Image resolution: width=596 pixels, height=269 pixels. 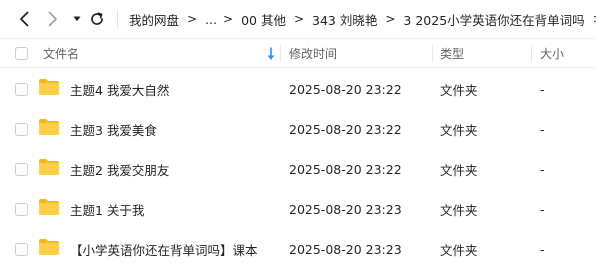 What do you see at coordinates (271, 54) in the screenshot?
I see `sort-down-arrow-icon` at bounding box center [271, 54].